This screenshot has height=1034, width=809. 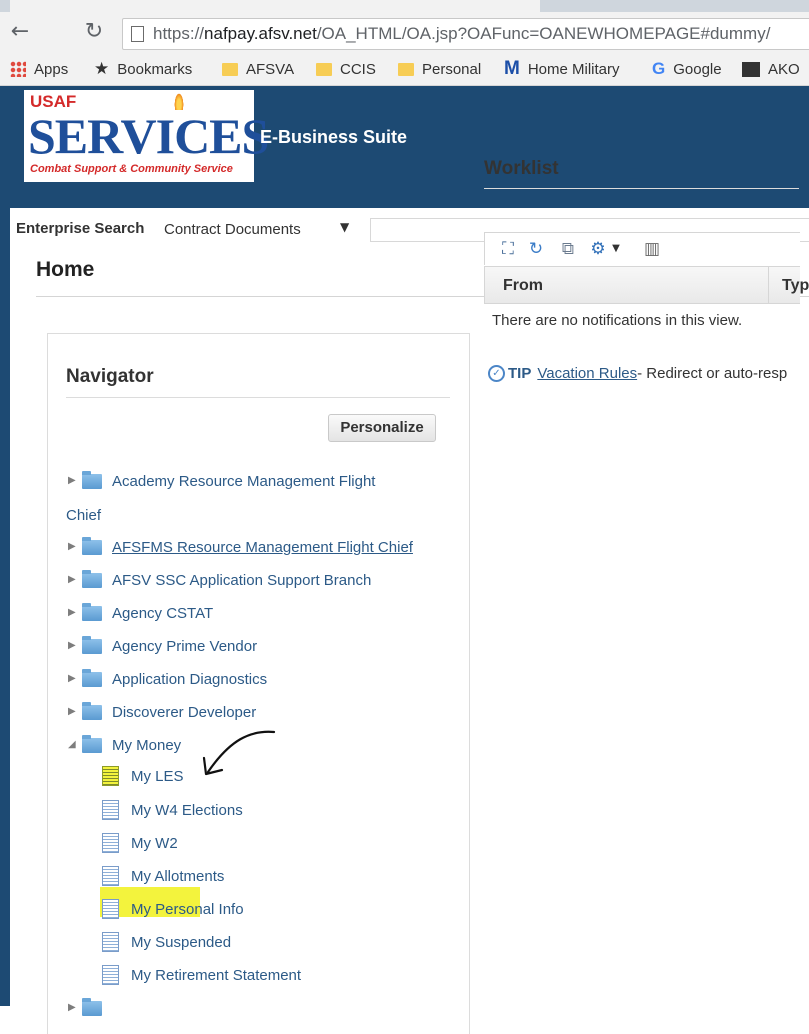 What do you see at coordinates (18, 69) in the screenshot?
I see `apps-icon` at bounding box center [18, 69].